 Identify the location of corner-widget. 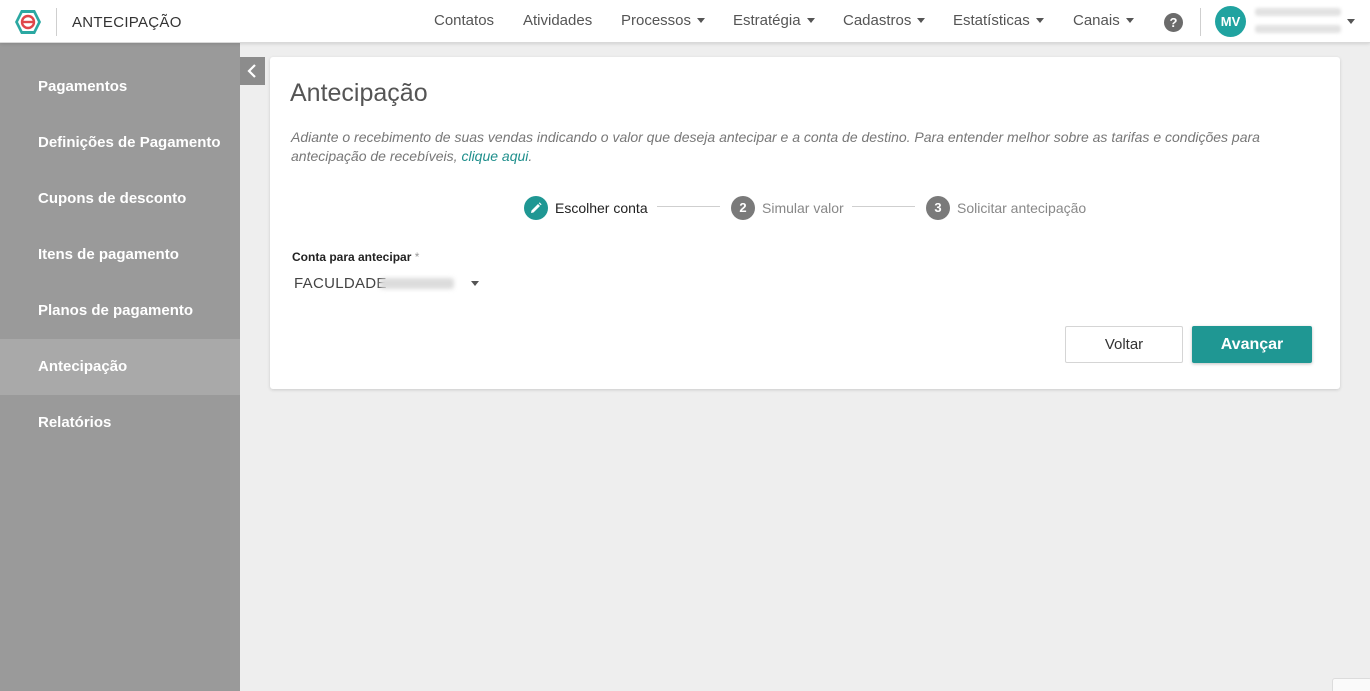
(1351, 684).